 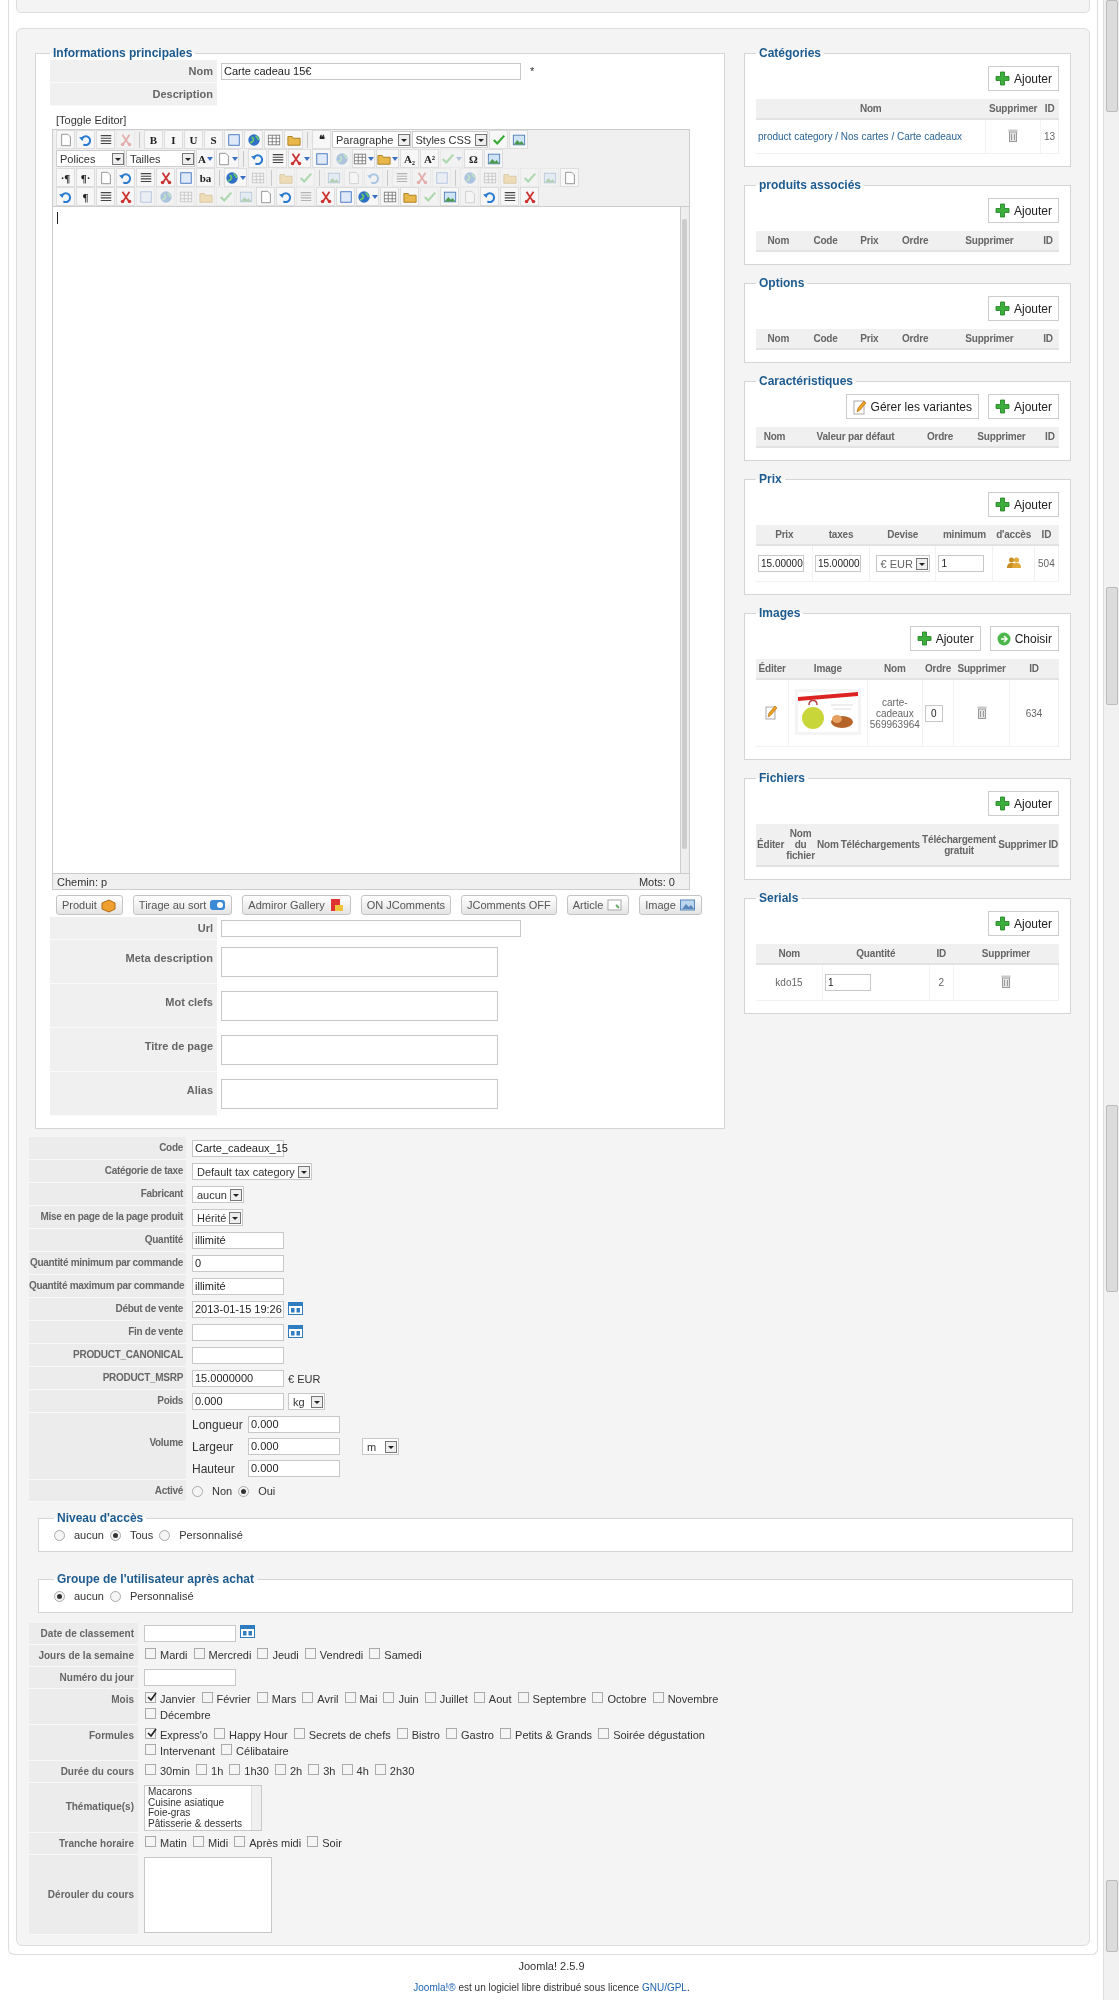 I want to click on dropdown: Styles CSS, so click(x=450, y=139).